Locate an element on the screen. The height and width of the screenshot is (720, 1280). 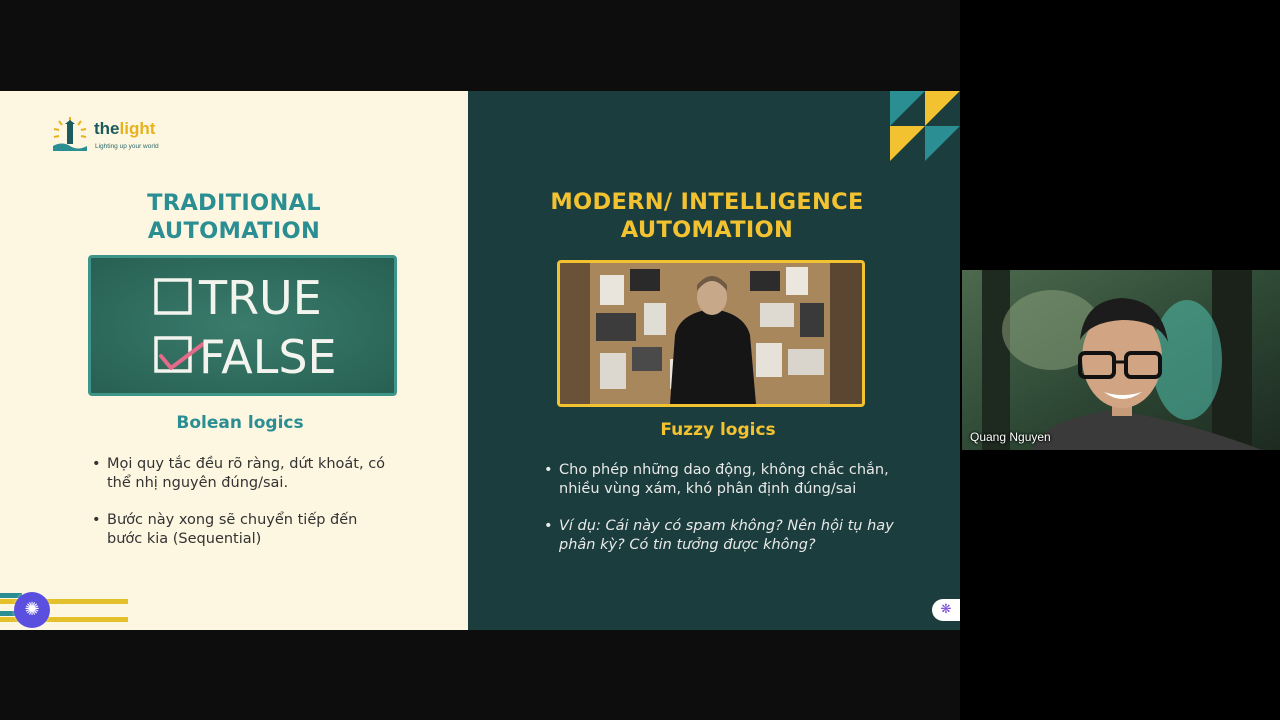
participant-name-label: Quang Nguyen is located at coordinates (1010, 437).